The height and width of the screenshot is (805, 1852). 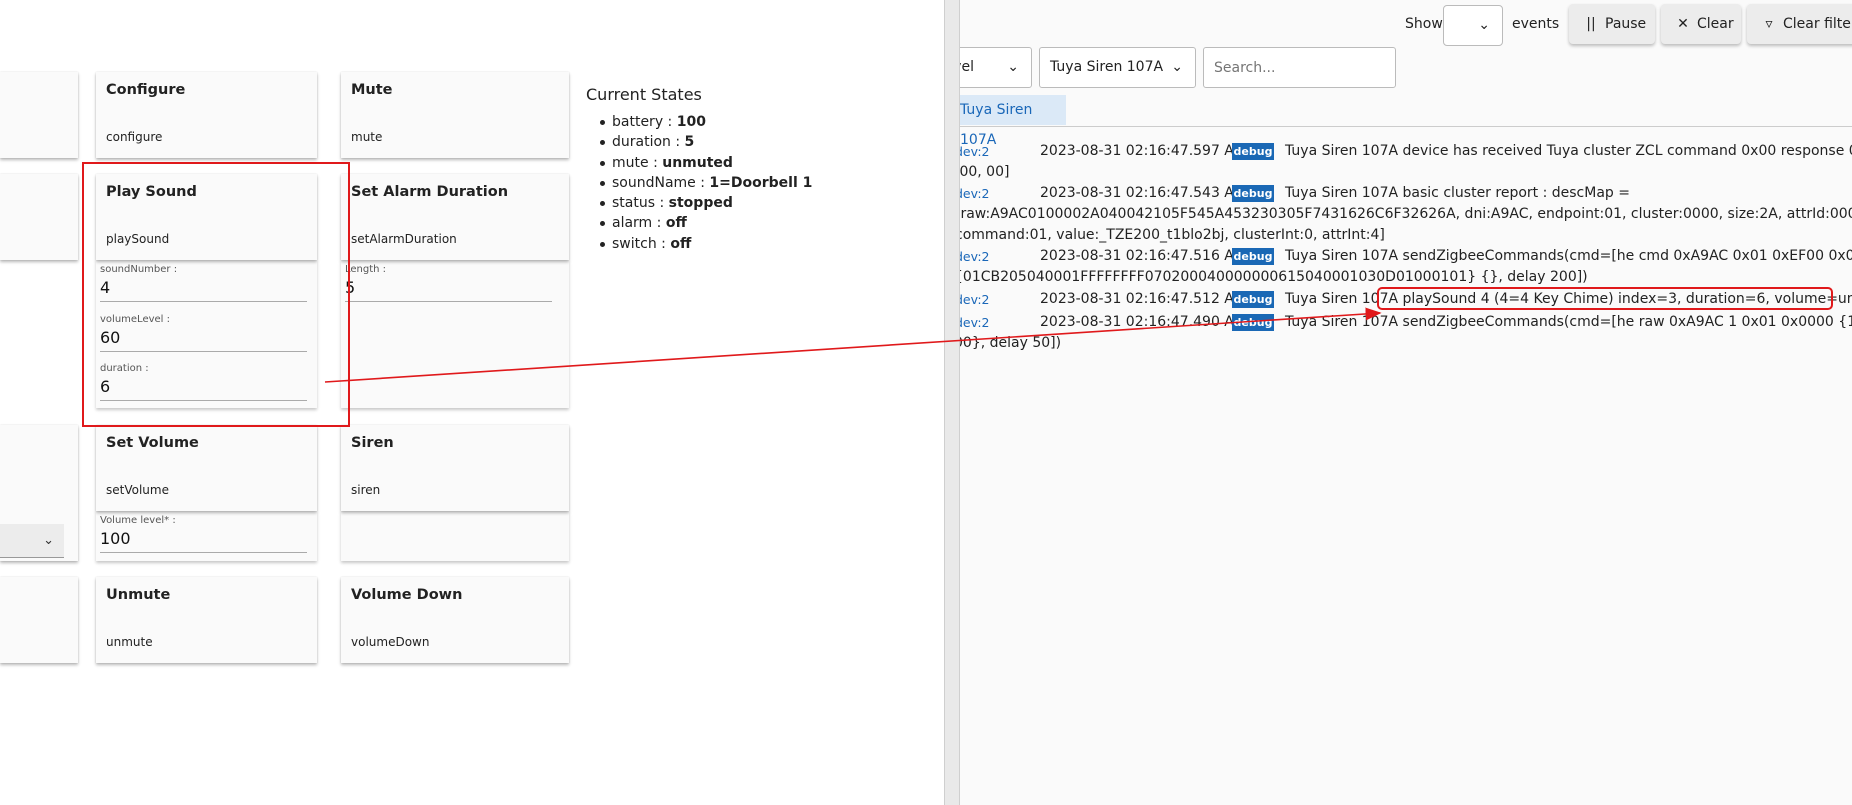 What do you see at coordinates (206, 620) in the screenshot?
I see `command-card-unmute: Unmute unmute` at bounding box center [206, 620].